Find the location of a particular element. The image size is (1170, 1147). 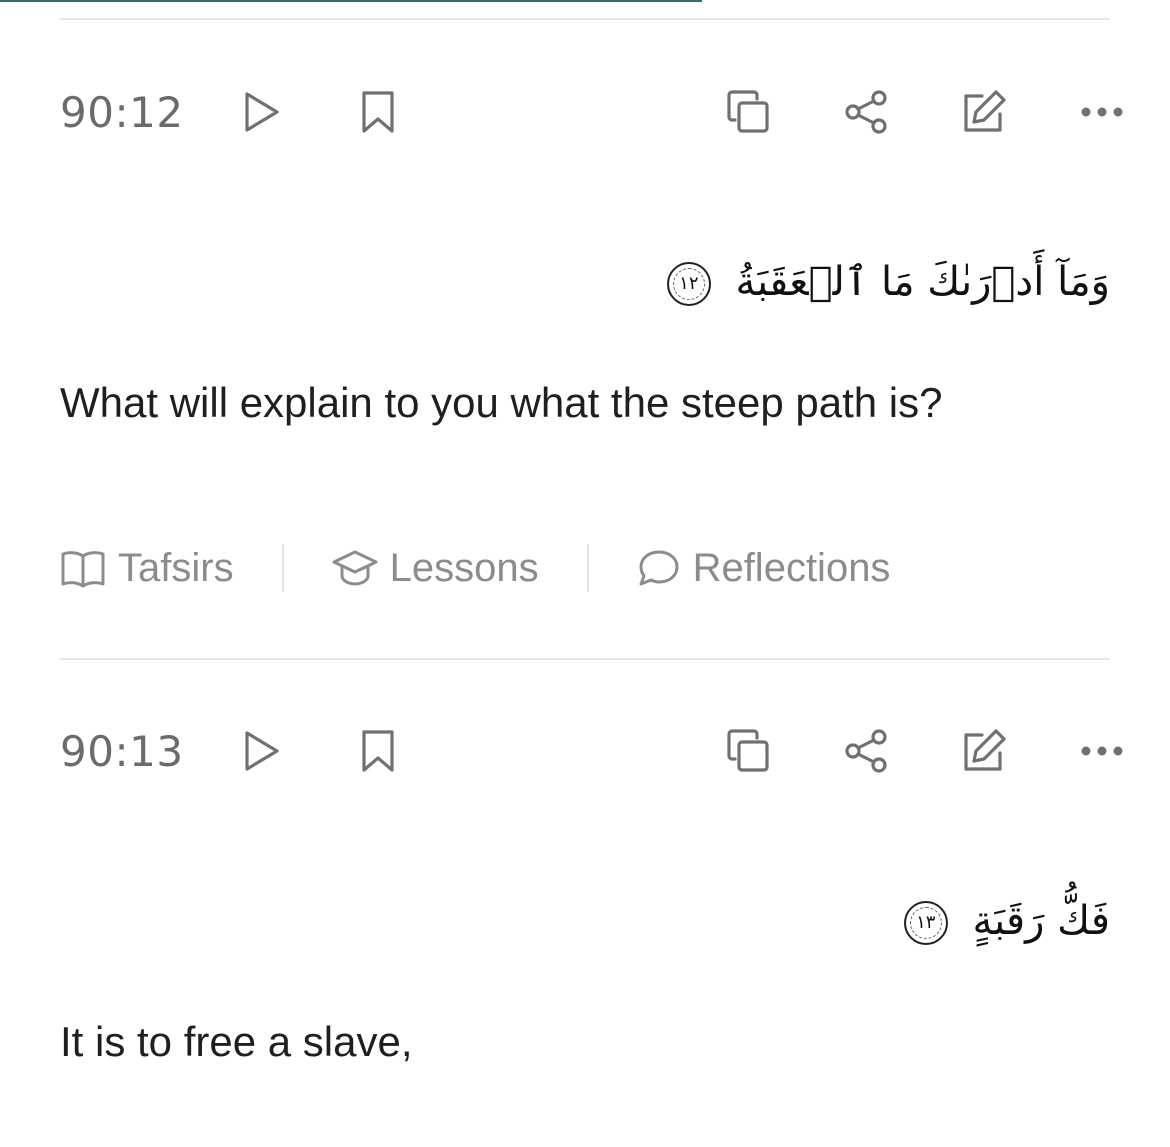

tab-label: Reflections is located at coordinates (791, 567).